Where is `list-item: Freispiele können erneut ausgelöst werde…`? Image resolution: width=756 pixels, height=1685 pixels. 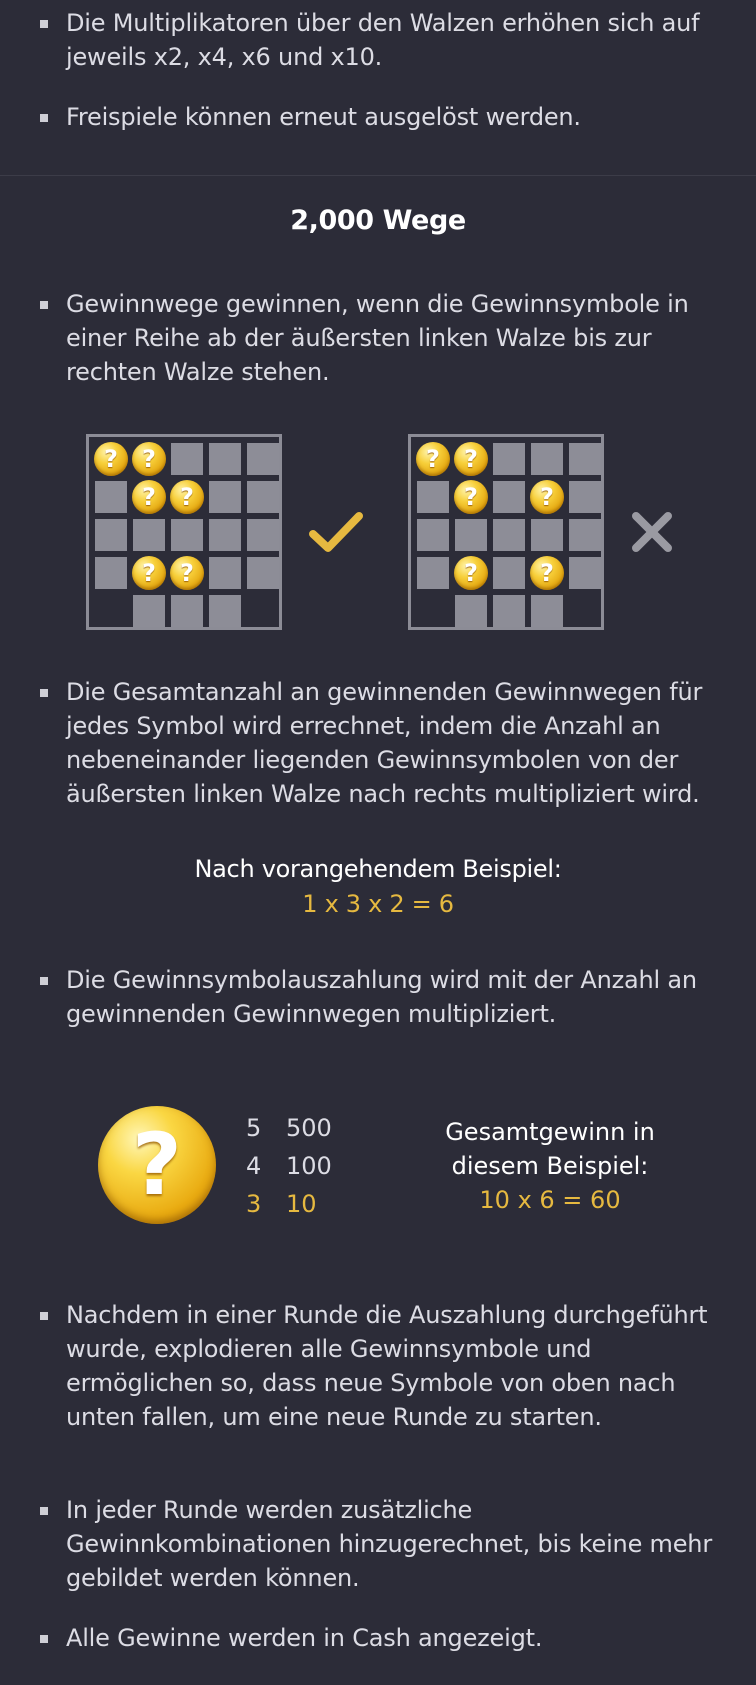
list-item: Freispiele können erneut ausgelöst werde… is located at coordinates (380, 117).